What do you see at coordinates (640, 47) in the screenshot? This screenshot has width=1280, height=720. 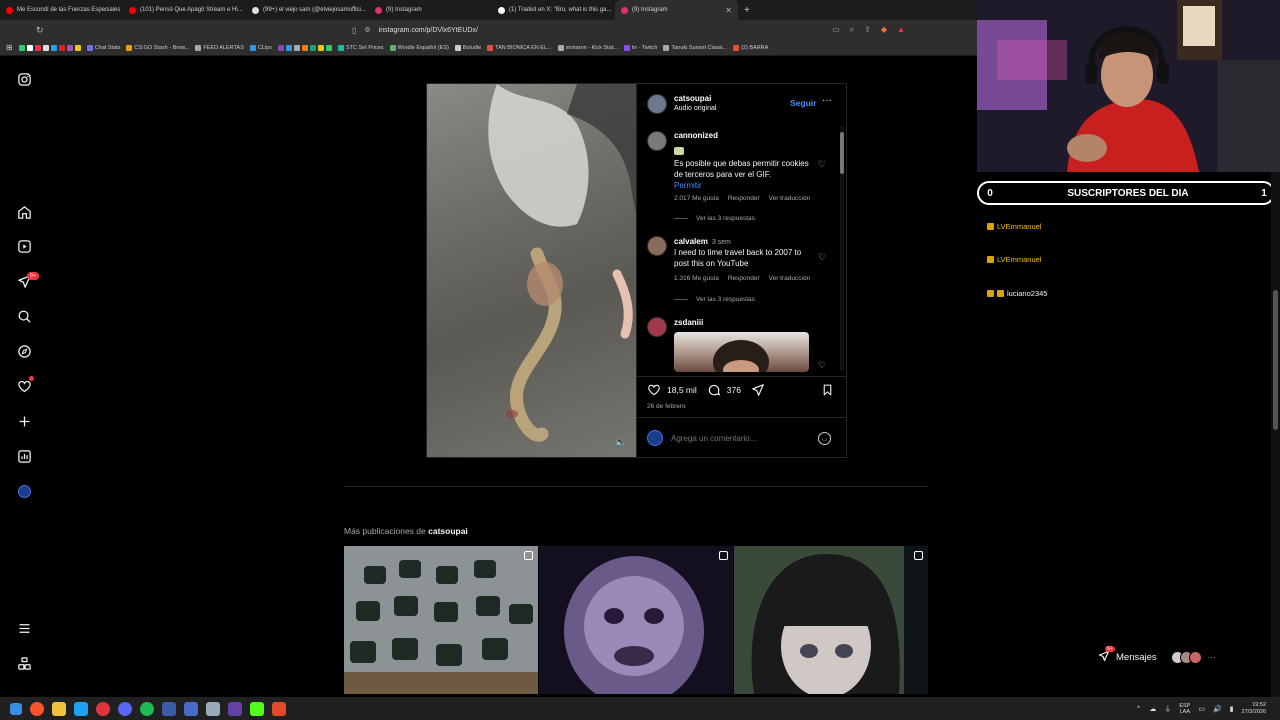 I see `bookmark-item: trr - Twitch` at bounding box center [640, 47].